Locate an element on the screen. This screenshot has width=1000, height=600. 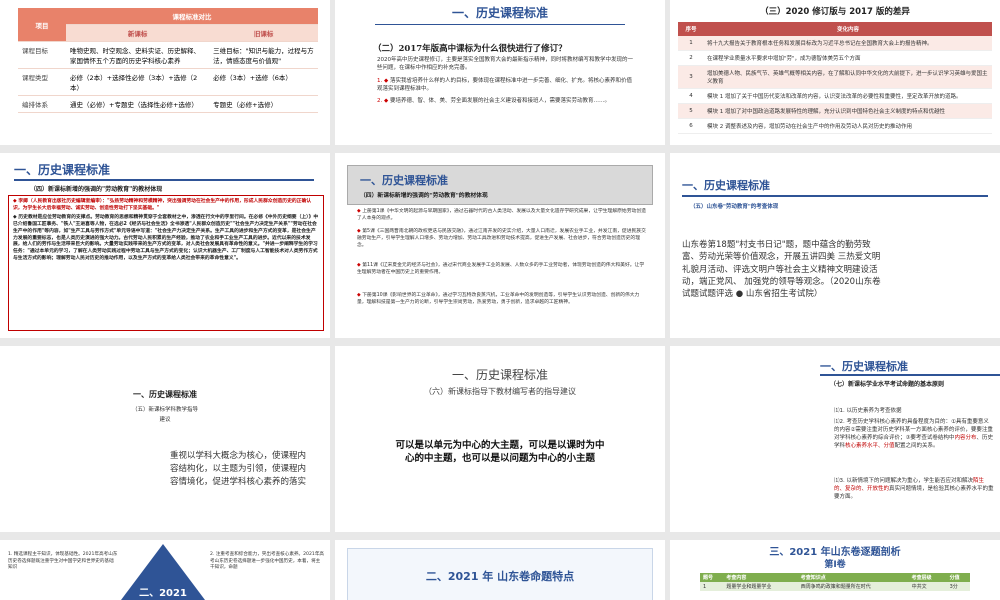
slide-subtitle: （五）山东卷"劳动教育"的考查体现 is located at coordinates (734, 207).